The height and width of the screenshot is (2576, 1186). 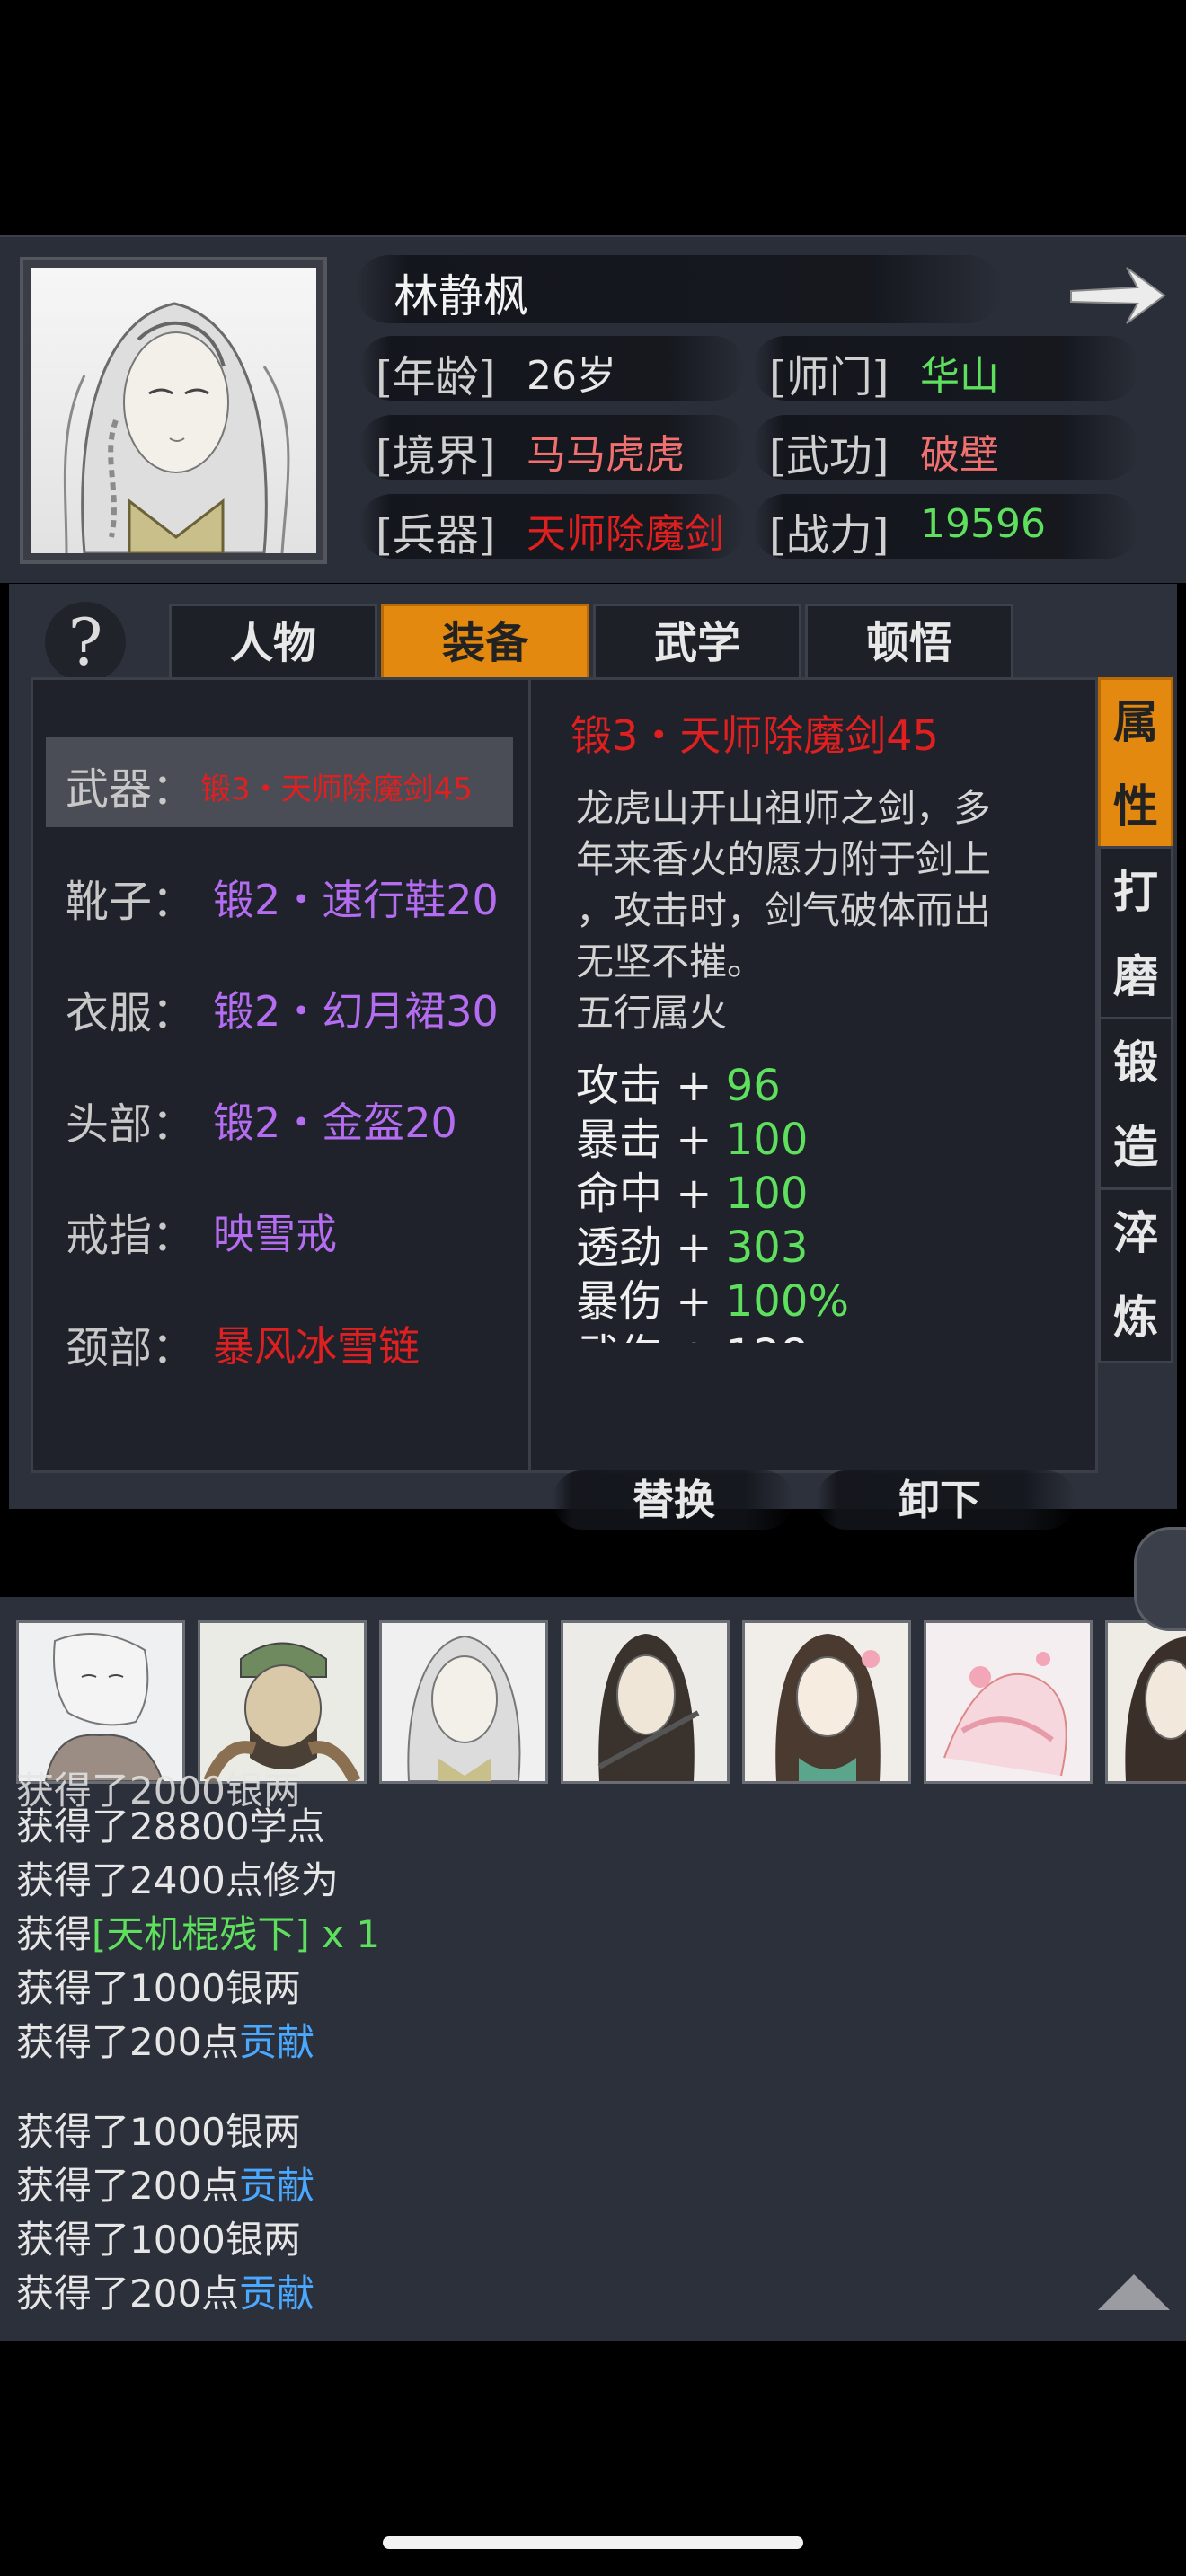 I want to click on item-description-3: ，攻击时，剑气破体而出, so click(x=784, y=910).